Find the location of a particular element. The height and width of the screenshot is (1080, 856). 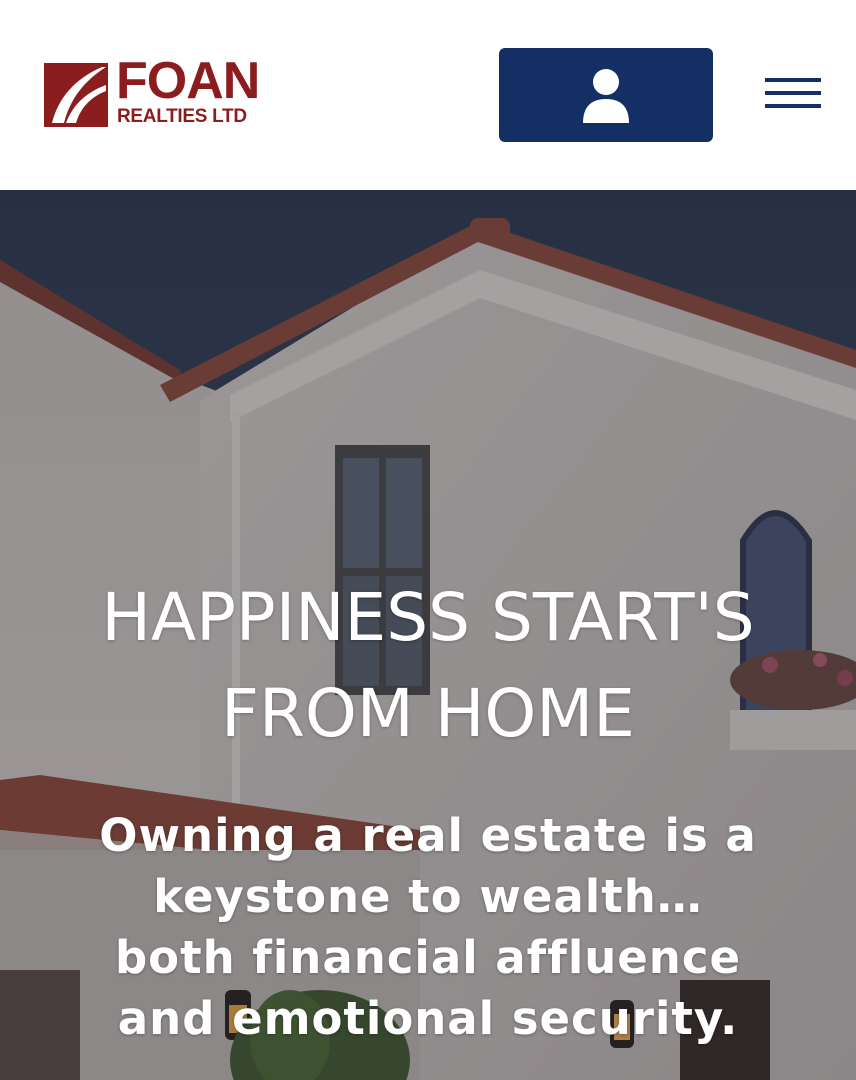

logo-name: FOAN is located at coordinates (188, 81).